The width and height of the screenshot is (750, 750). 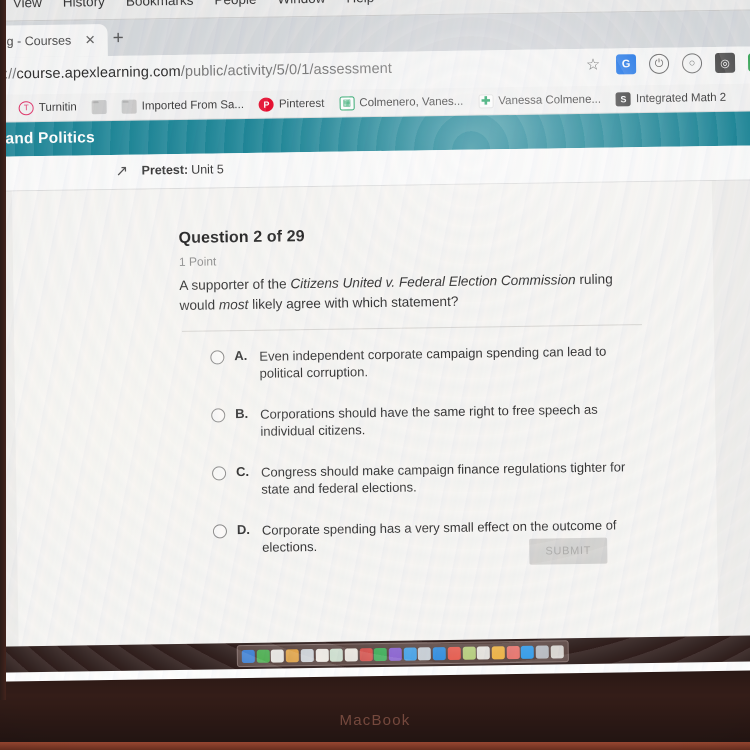 I want to click on radio-button-a, so click(x=217, y=357).